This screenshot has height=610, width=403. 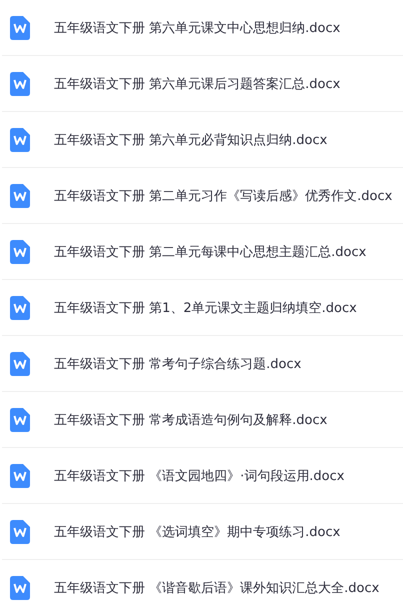 I want to click on file-name: 五年级语文下册 常考句子综合练习题.docx, so click(x=178, y=364).